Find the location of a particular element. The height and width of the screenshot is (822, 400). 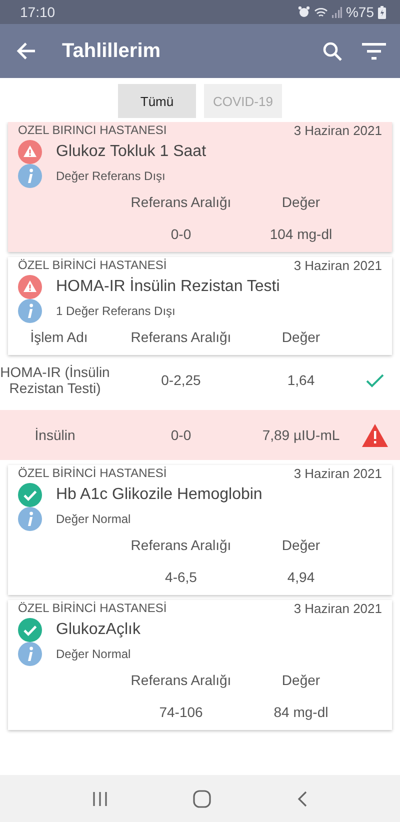

result-summary: 1 Değer Referans Dışı is located at coordinates (116, 311).